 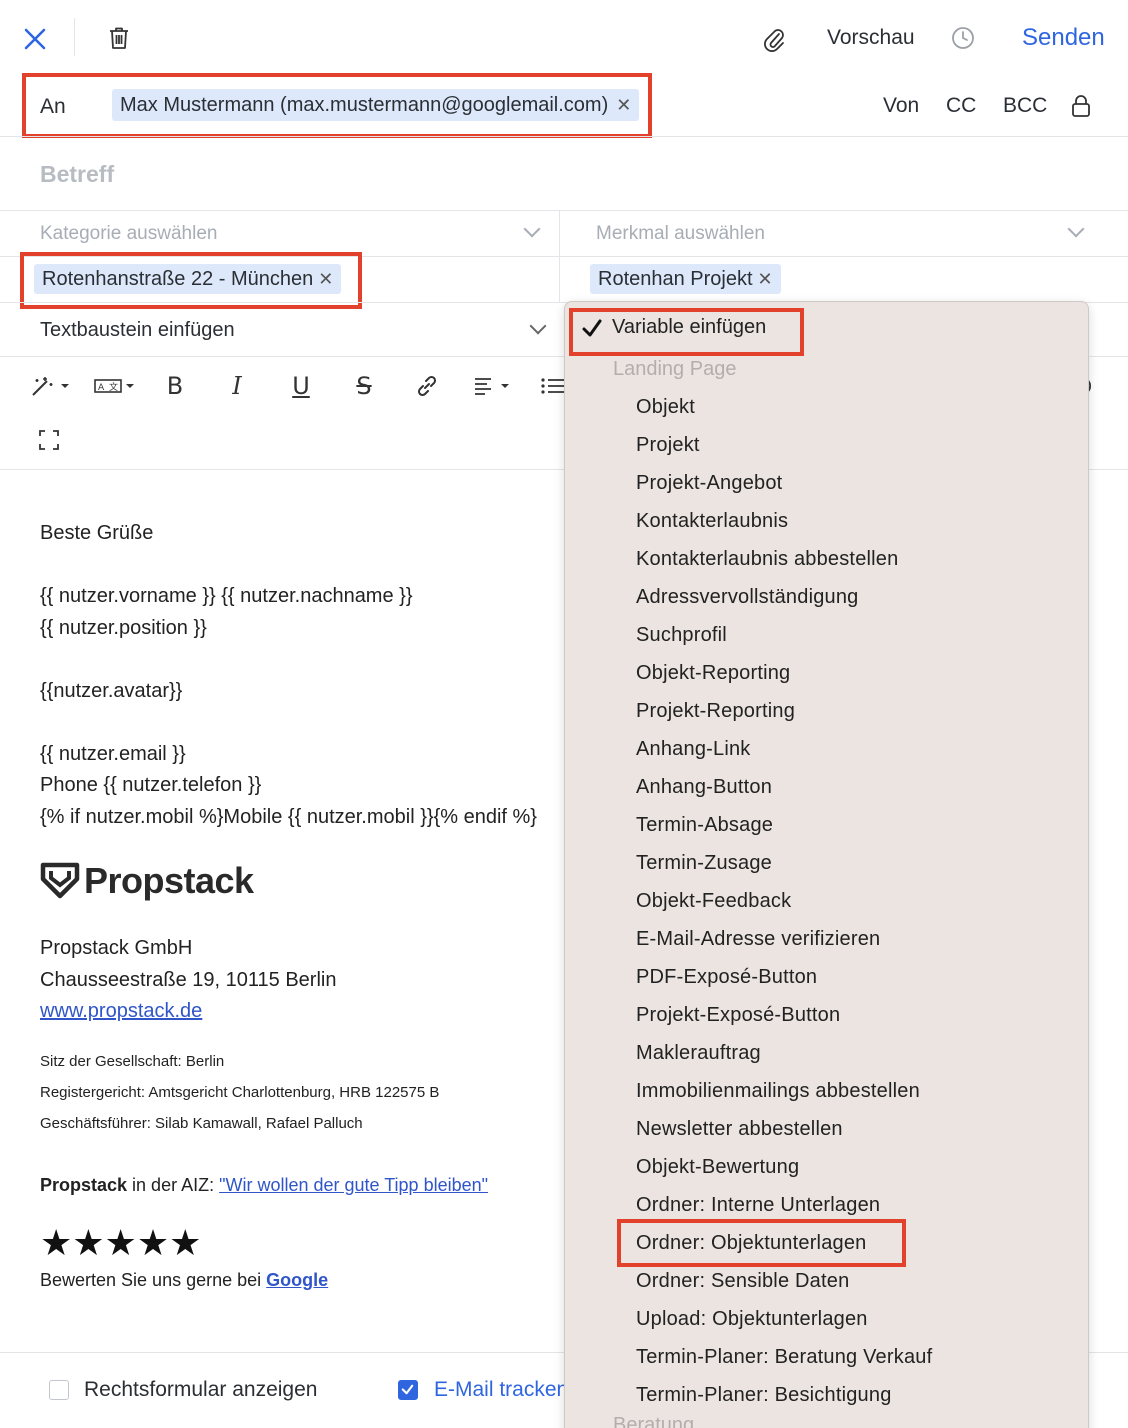 What do you see at coordinates (675, 369) in the screenshot?
I see `dropdown-group-label: Landing Page` at bounding box center [675, 369].